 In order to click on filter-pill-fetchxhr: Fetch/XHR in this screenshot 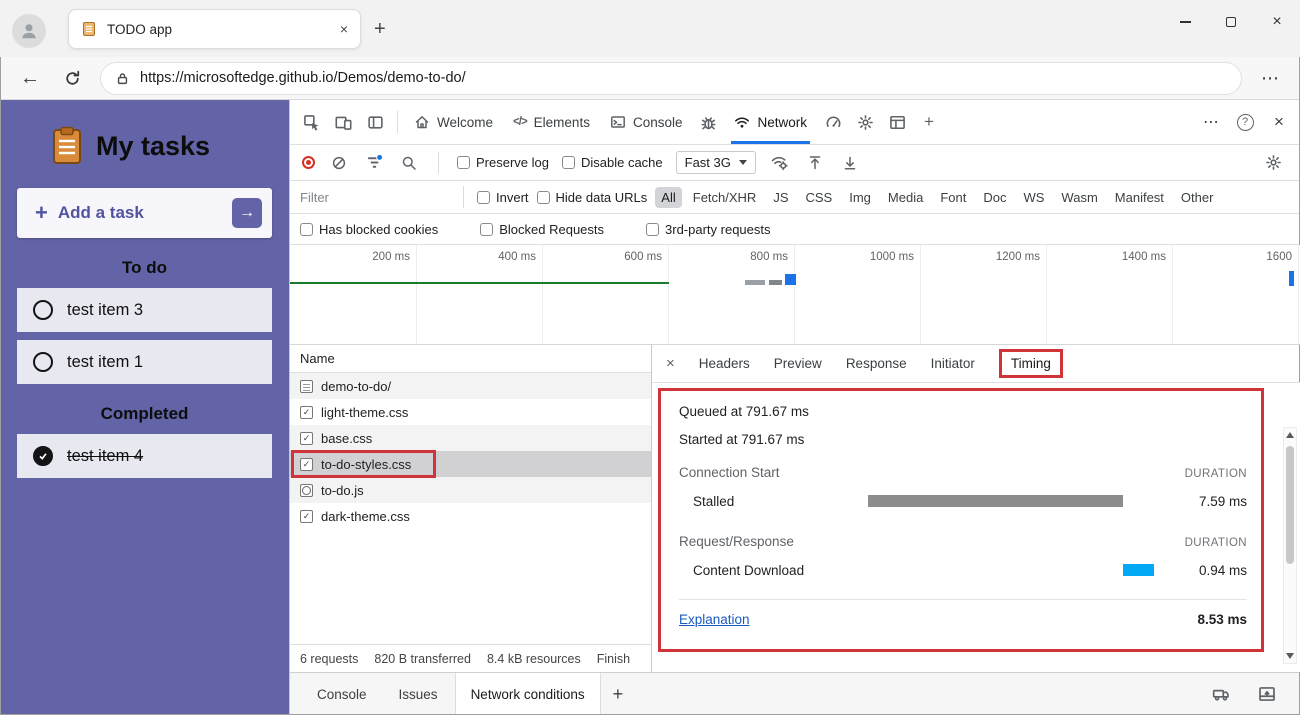, I will do `click(725, 197)`.